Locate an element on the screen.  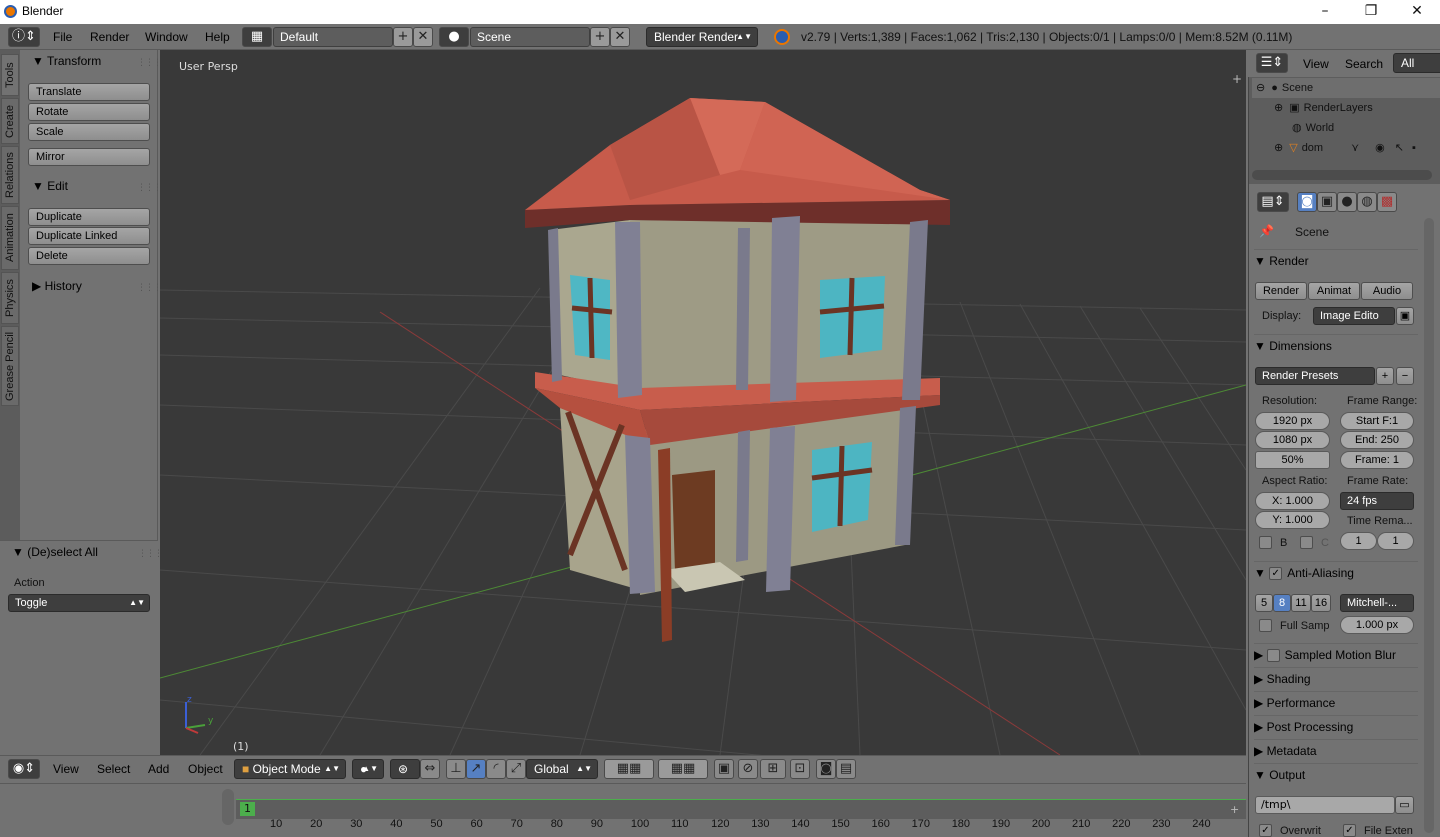
operator-header: ▼ (De)select All is located at coordinates (55, 552).